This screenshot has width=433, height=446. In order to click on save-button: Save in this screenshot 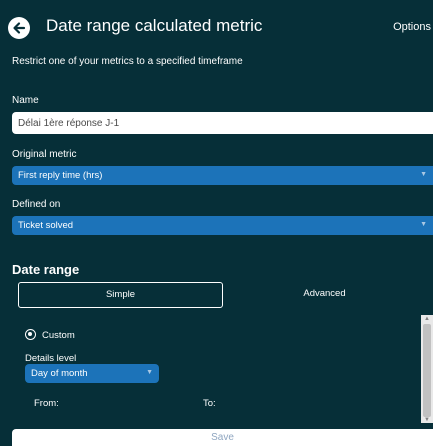, I will do `click(222, 437)`.